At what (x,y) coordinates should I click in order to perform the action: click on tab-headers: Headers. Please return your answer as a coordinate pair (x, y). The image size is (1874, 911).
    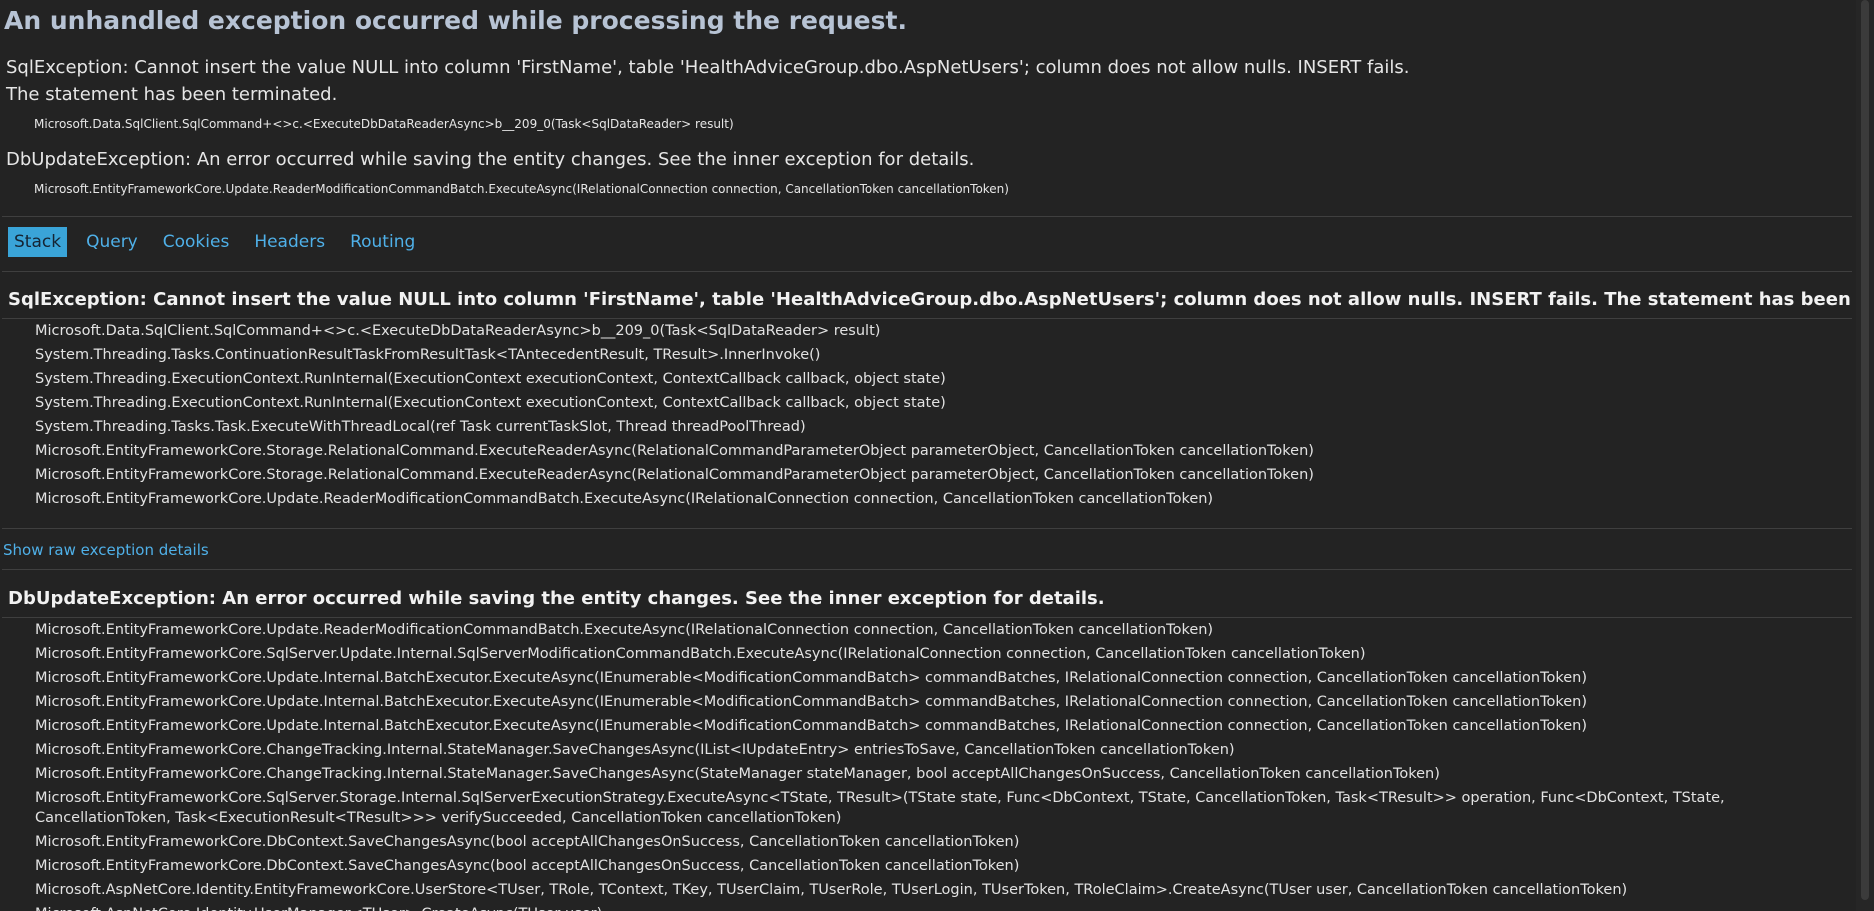
    Looking at the image, I should click on (289, 242).